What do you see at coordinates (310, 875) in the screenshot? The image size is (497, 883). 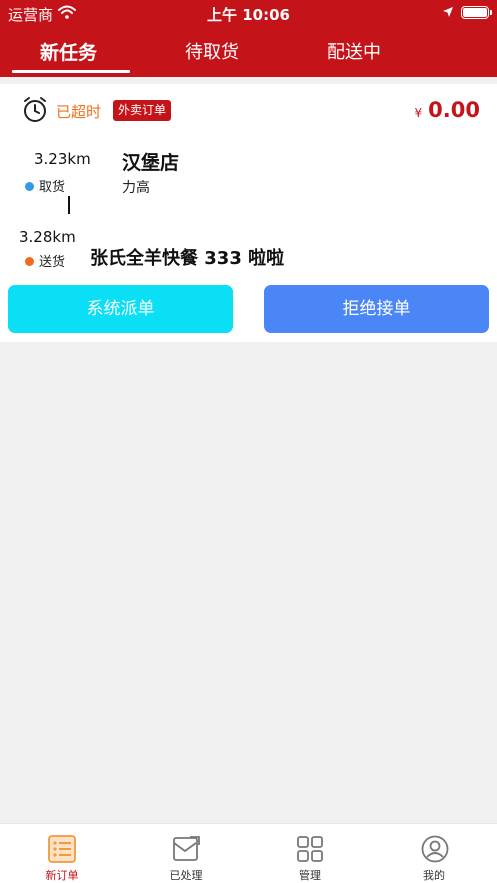 I see `nav-label: 管理` at bounding box center [310, 875].